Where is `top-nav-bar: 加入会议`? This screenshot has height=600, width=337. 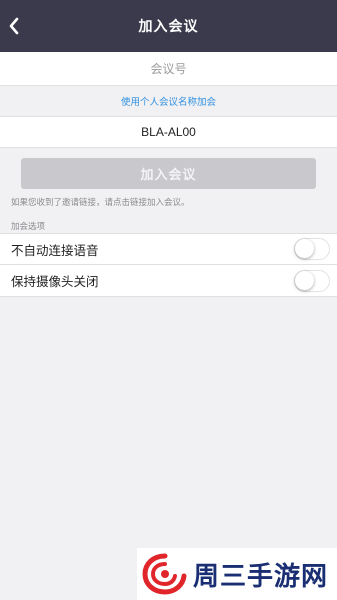
top-nav-bar: 加入会议 is located at coordinates (168, 26).